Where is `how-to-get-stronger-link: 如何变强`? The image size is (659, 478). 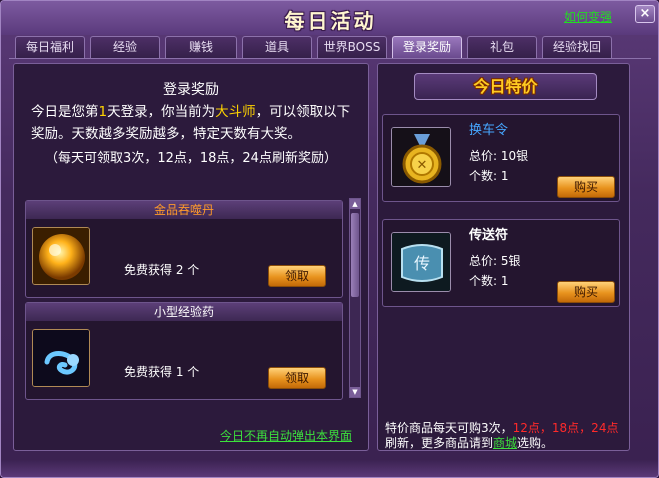 how-to-get-stronger-link: 如何变强 is located at coordinates (588, 16).